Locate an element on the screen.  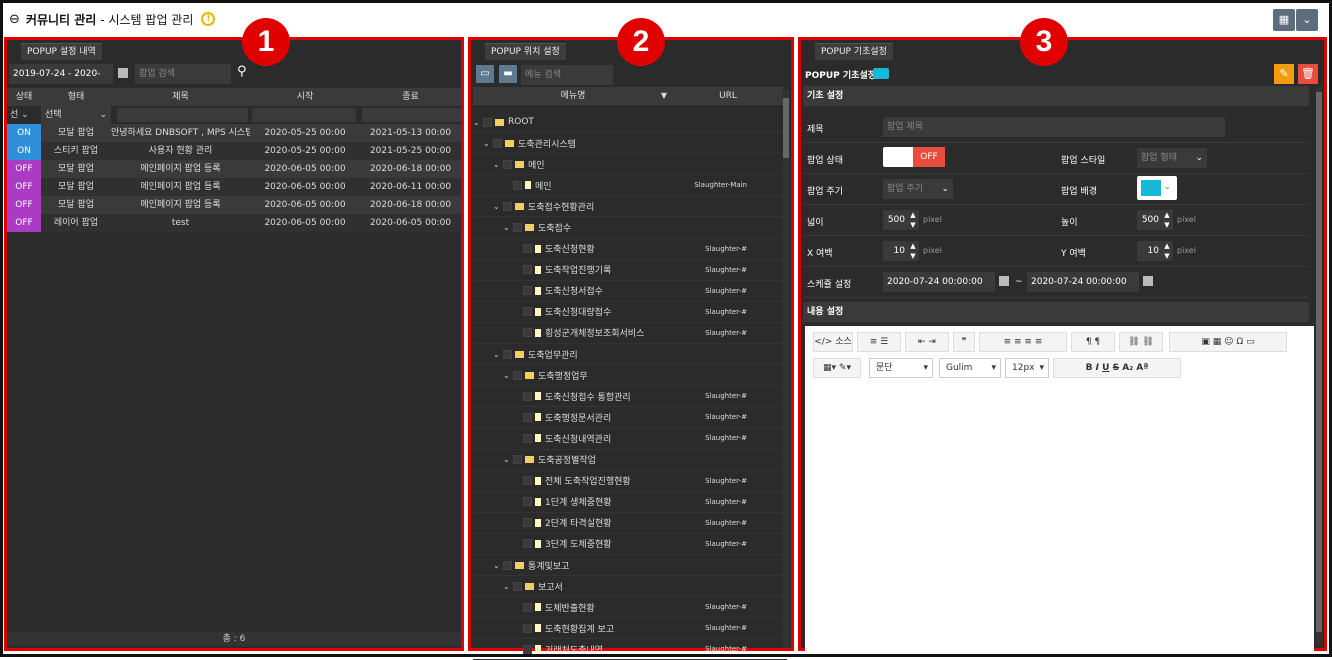
x-margin-input: 10 is located at coordinates (895, 251).